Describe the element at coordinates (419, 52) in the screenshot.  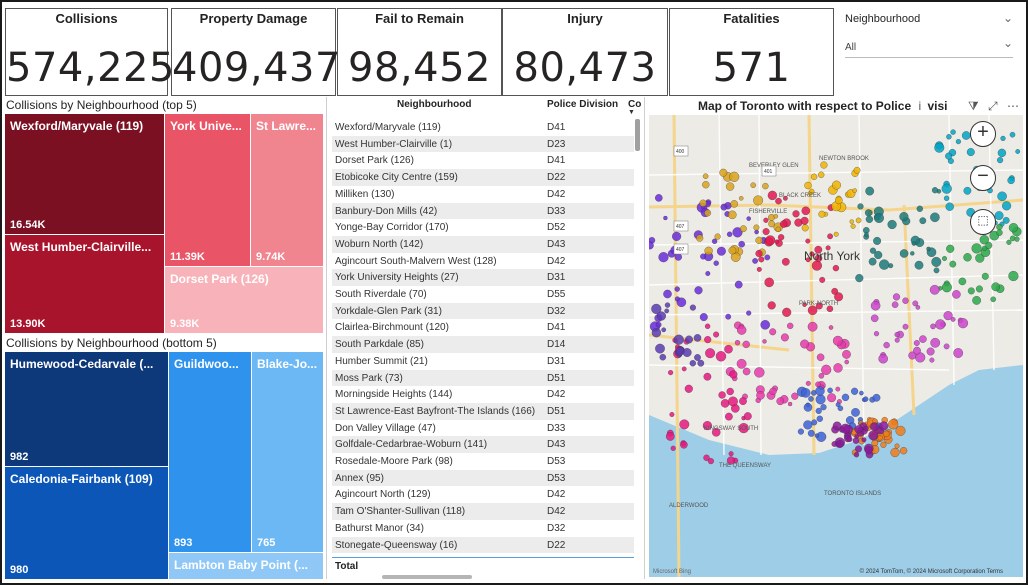
I see `kpi-fail-to-remain-card: Fail to Remain 98,452` at that location.